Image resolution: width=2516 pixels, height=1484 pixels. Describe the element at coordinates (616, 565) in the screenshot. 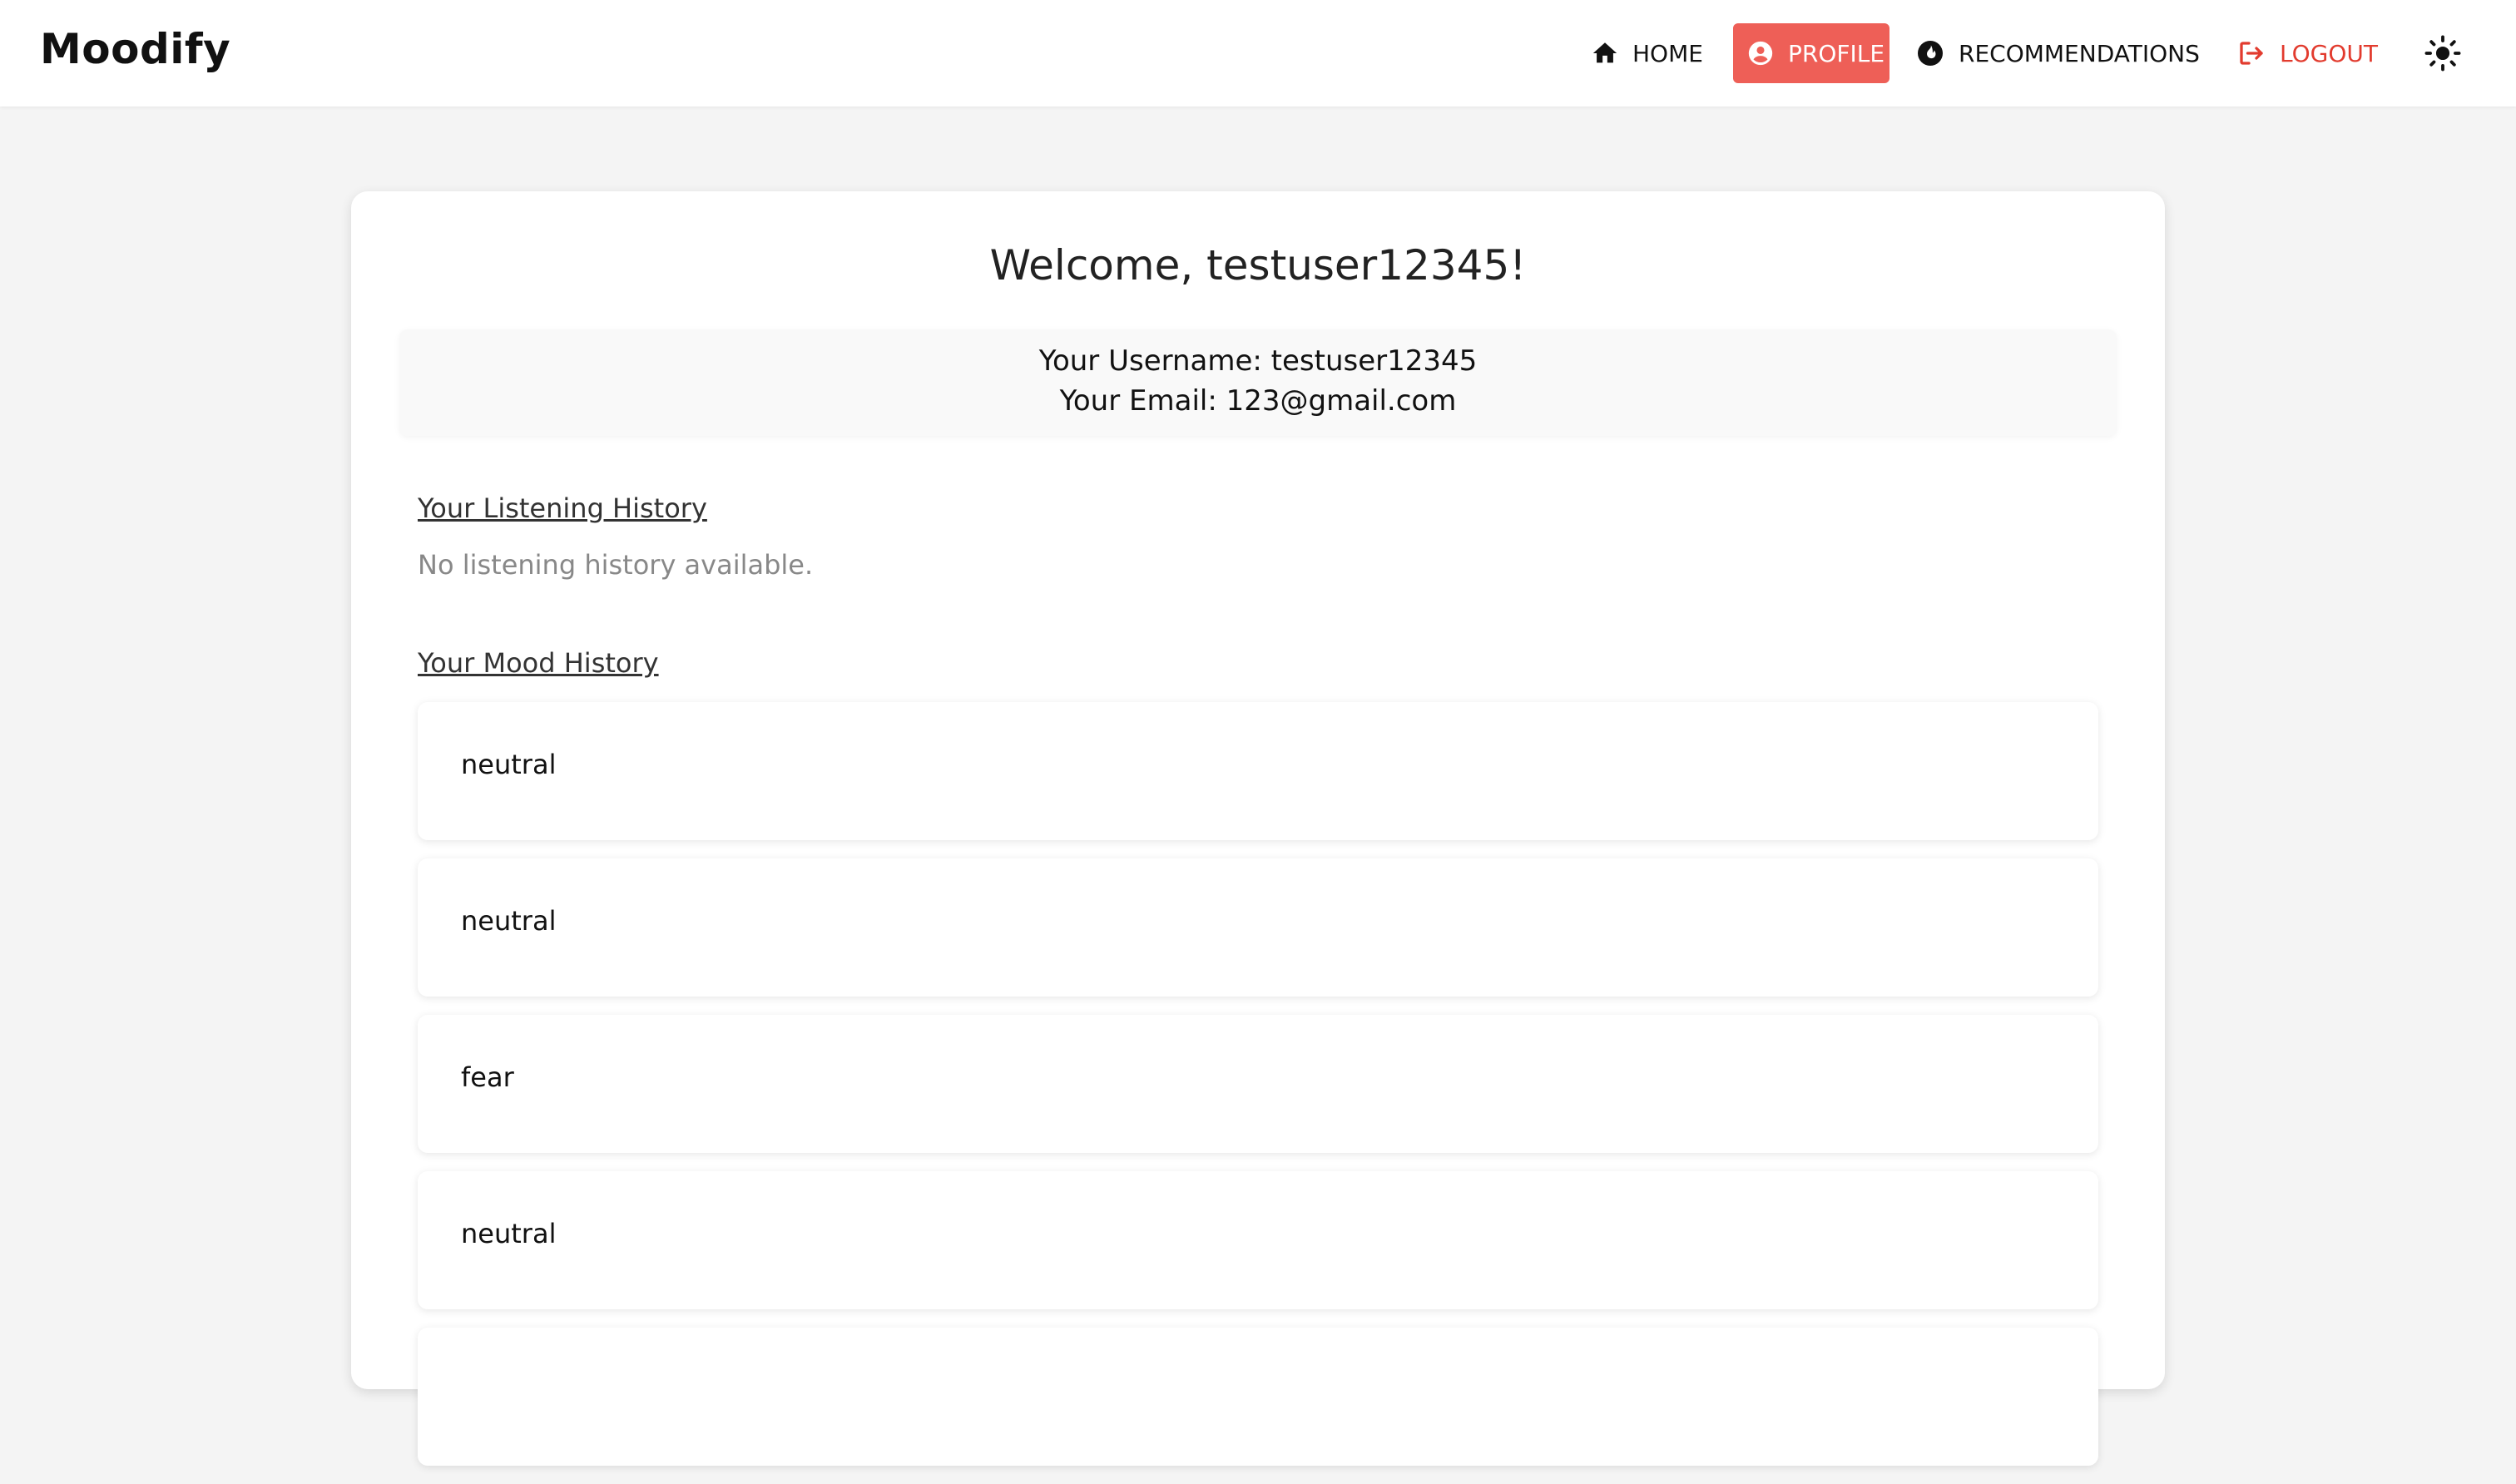

I see `listening-history-empty-message: No listening history available.` at that location.